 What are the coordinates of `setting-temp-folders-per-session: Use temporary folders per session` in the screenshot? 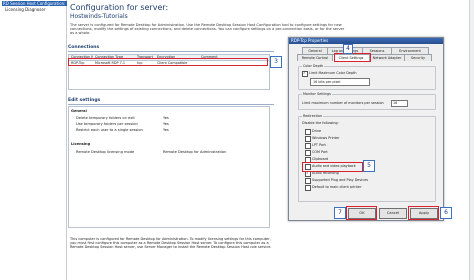 It's located at (107, 124).